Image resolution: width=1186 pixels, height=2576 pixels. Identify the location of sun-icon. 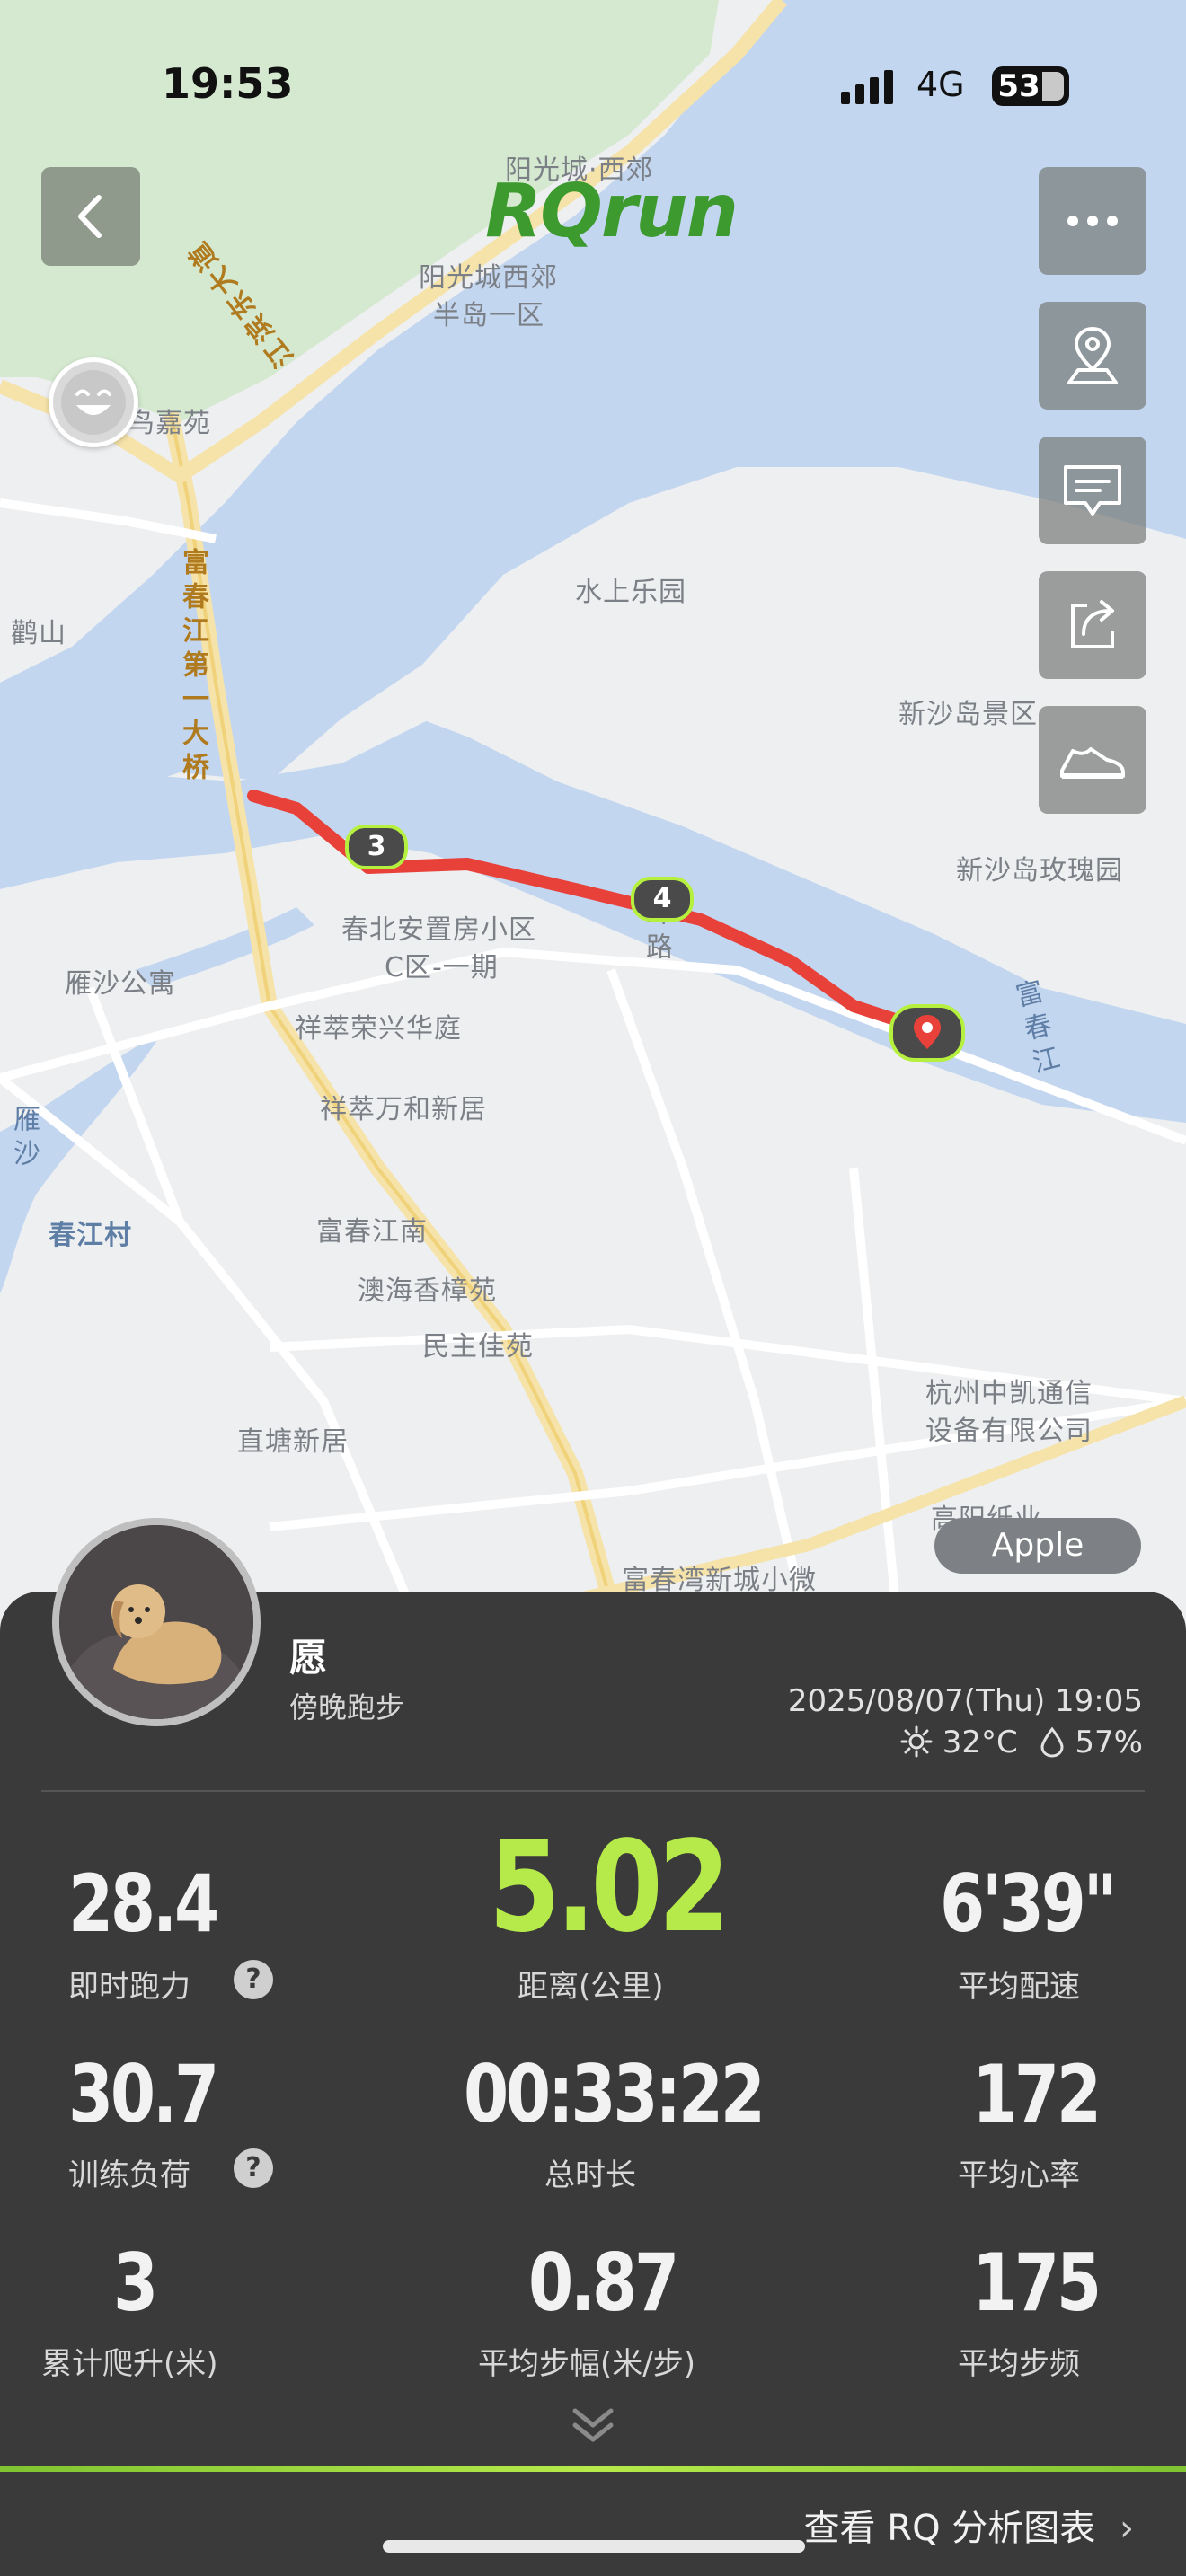
(916, 1741).